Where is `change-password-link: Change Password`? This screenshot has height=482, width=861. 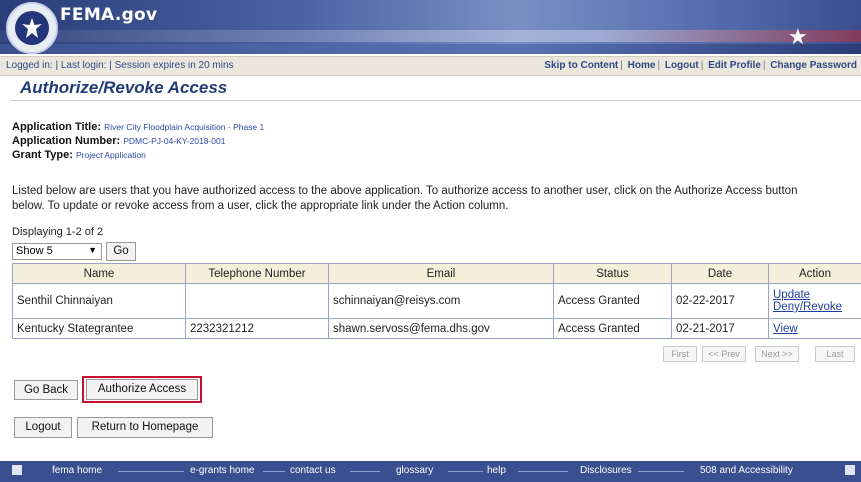 change-password-link: Change Password is located at coordinates (813, 65).